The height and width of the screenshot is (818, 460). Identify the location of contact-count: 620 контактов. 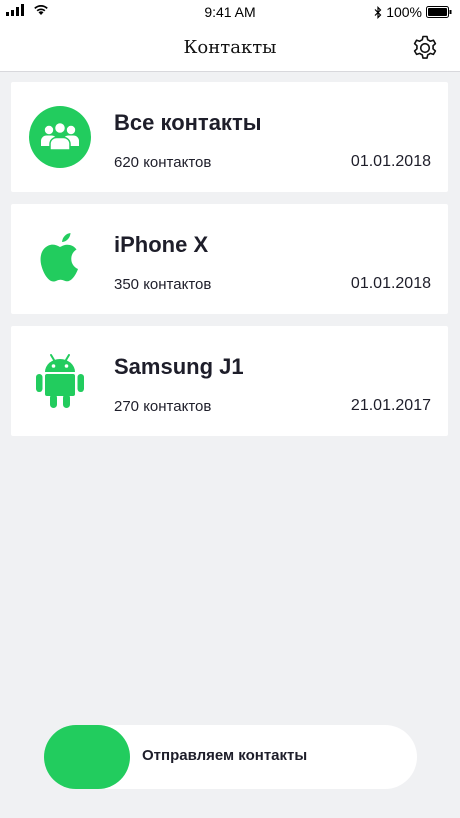
(163, 162).